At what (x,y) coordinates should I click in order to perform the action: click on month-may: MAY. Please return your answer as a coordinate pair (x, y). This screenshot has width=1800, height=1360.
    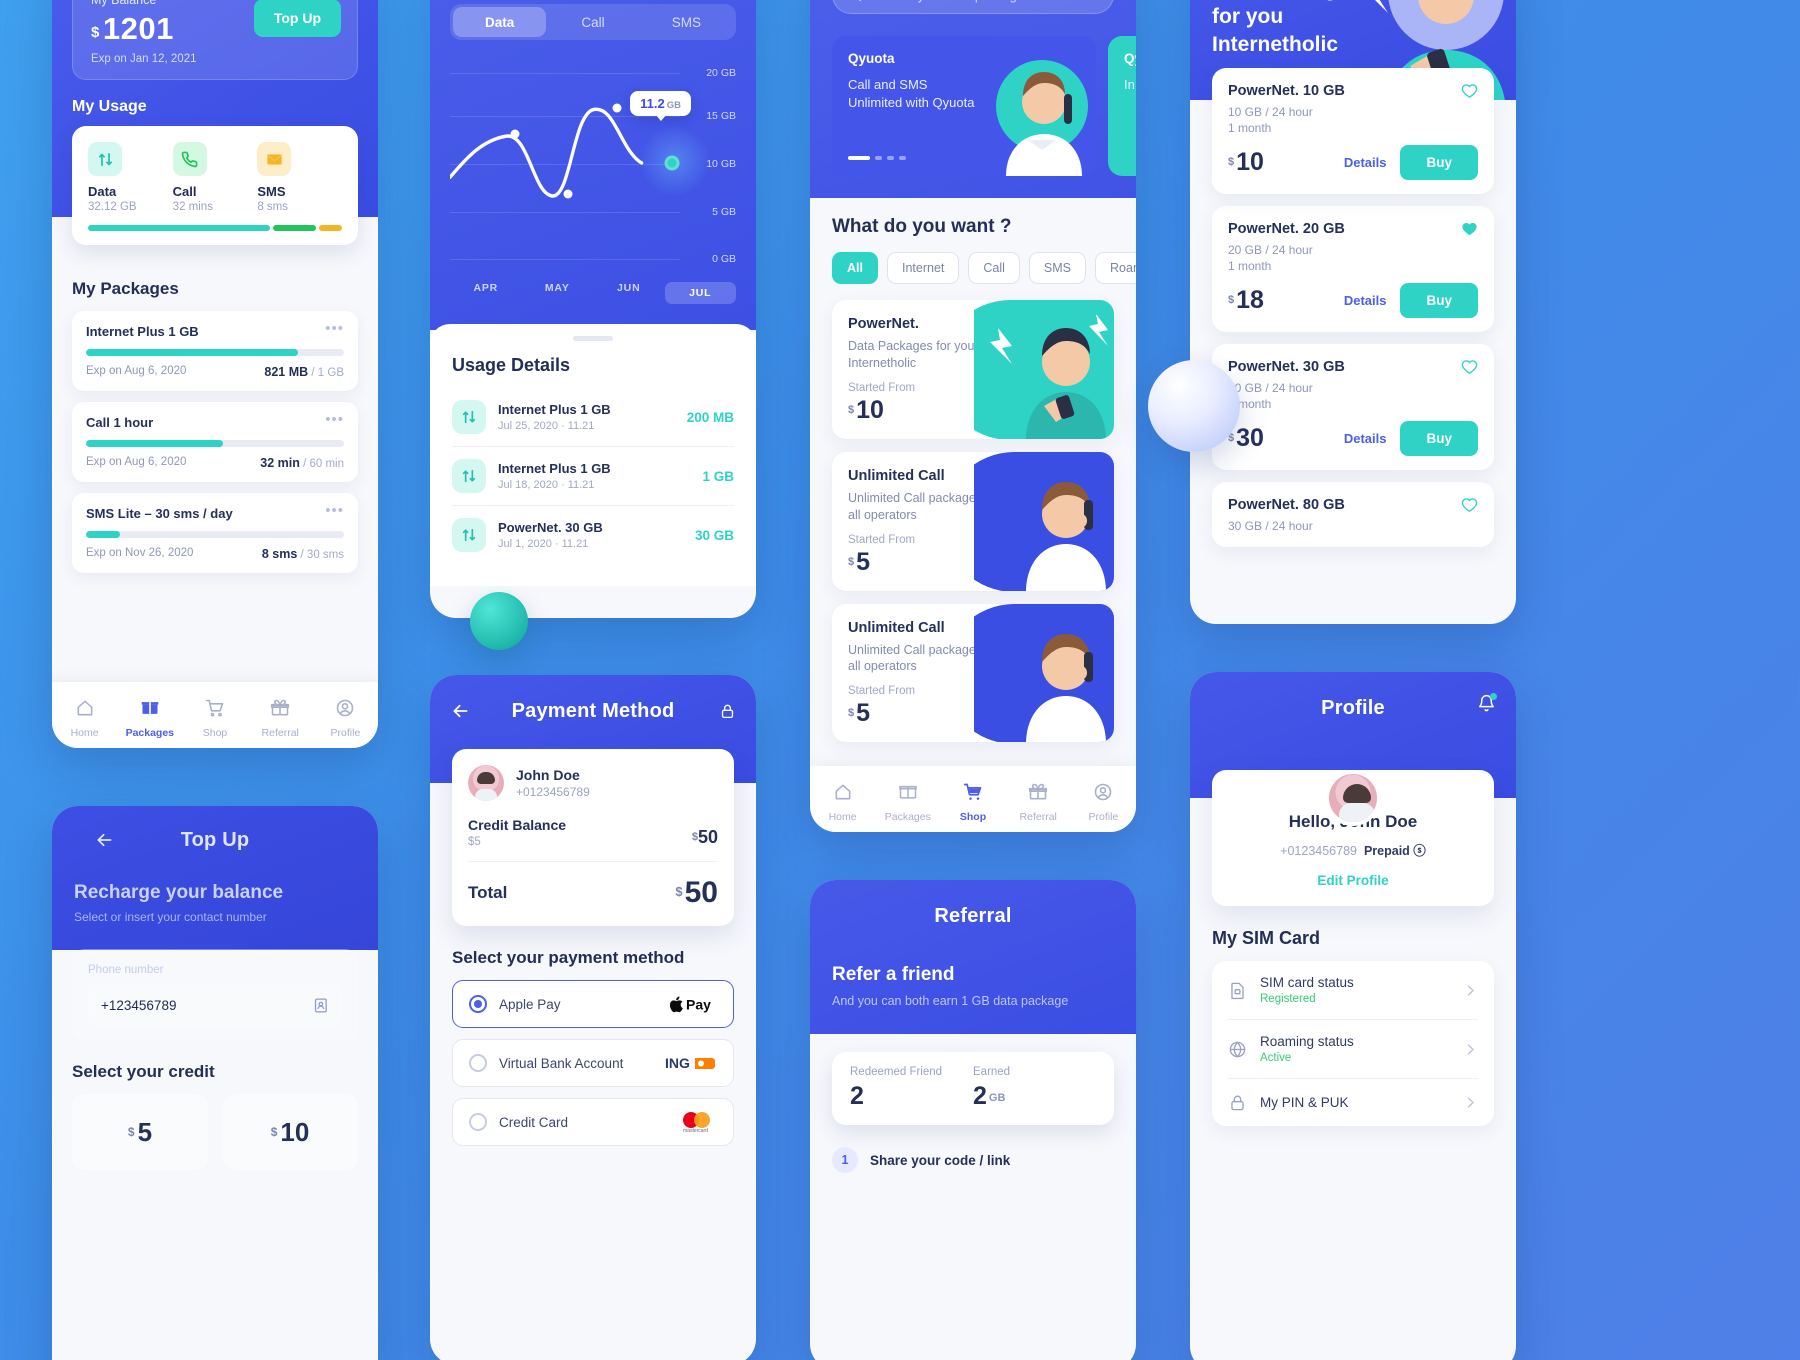
    Looking at the image, I should click on (558, 293).